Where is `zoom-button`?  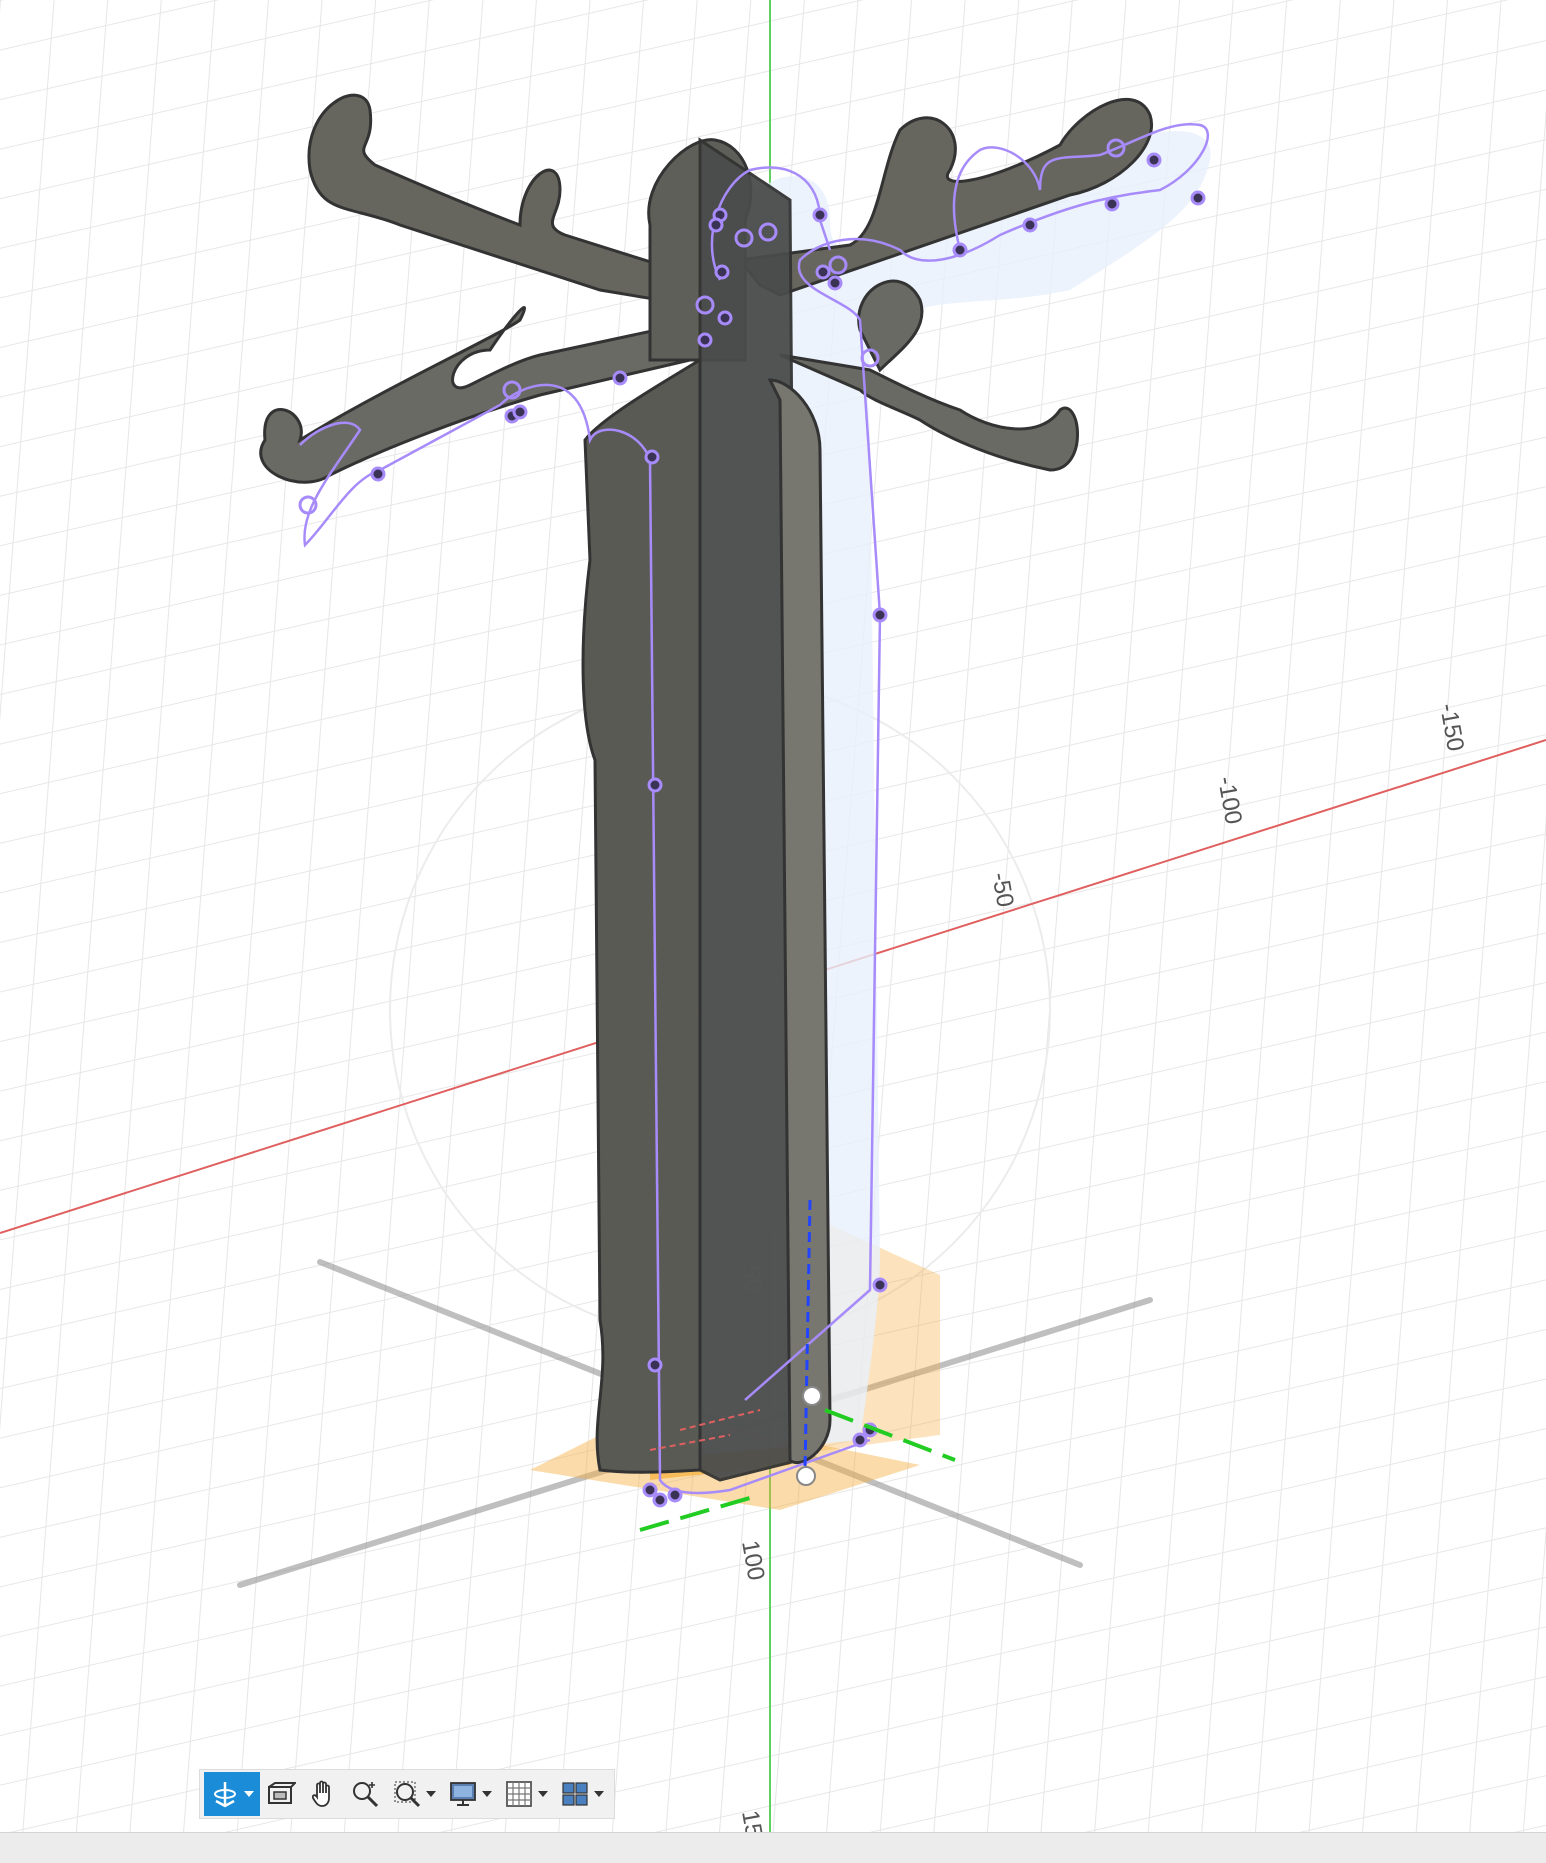
zoom-button is located at coordinates (365, 1794).